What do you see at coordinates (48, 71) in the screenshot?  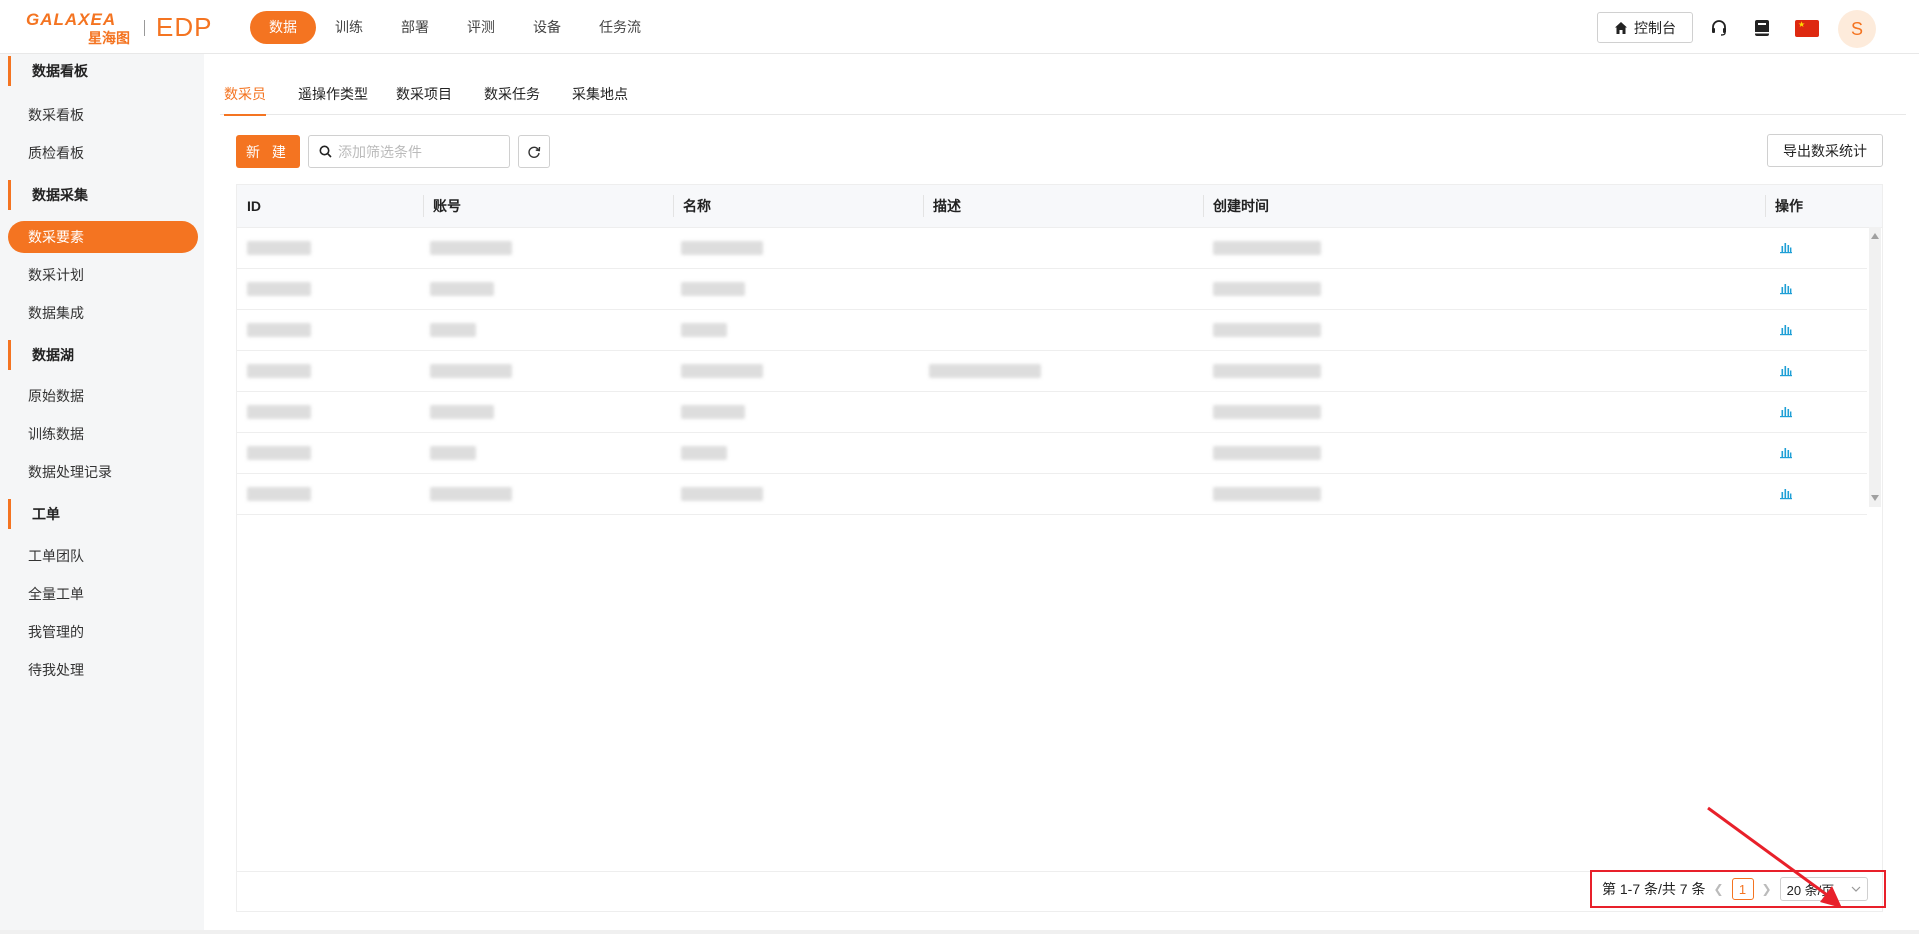 I see `sidebar-group-dashboard: 数据看板` at bounding box center [48, 71].